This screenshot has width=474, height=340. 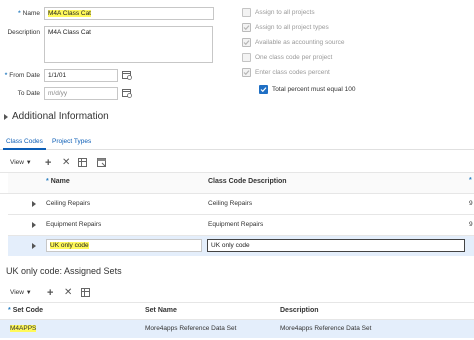 What do you see at coordinates (58, 181) in the screenshot?
I see `column-header-name: * Name` at bounding box center [58, 181].